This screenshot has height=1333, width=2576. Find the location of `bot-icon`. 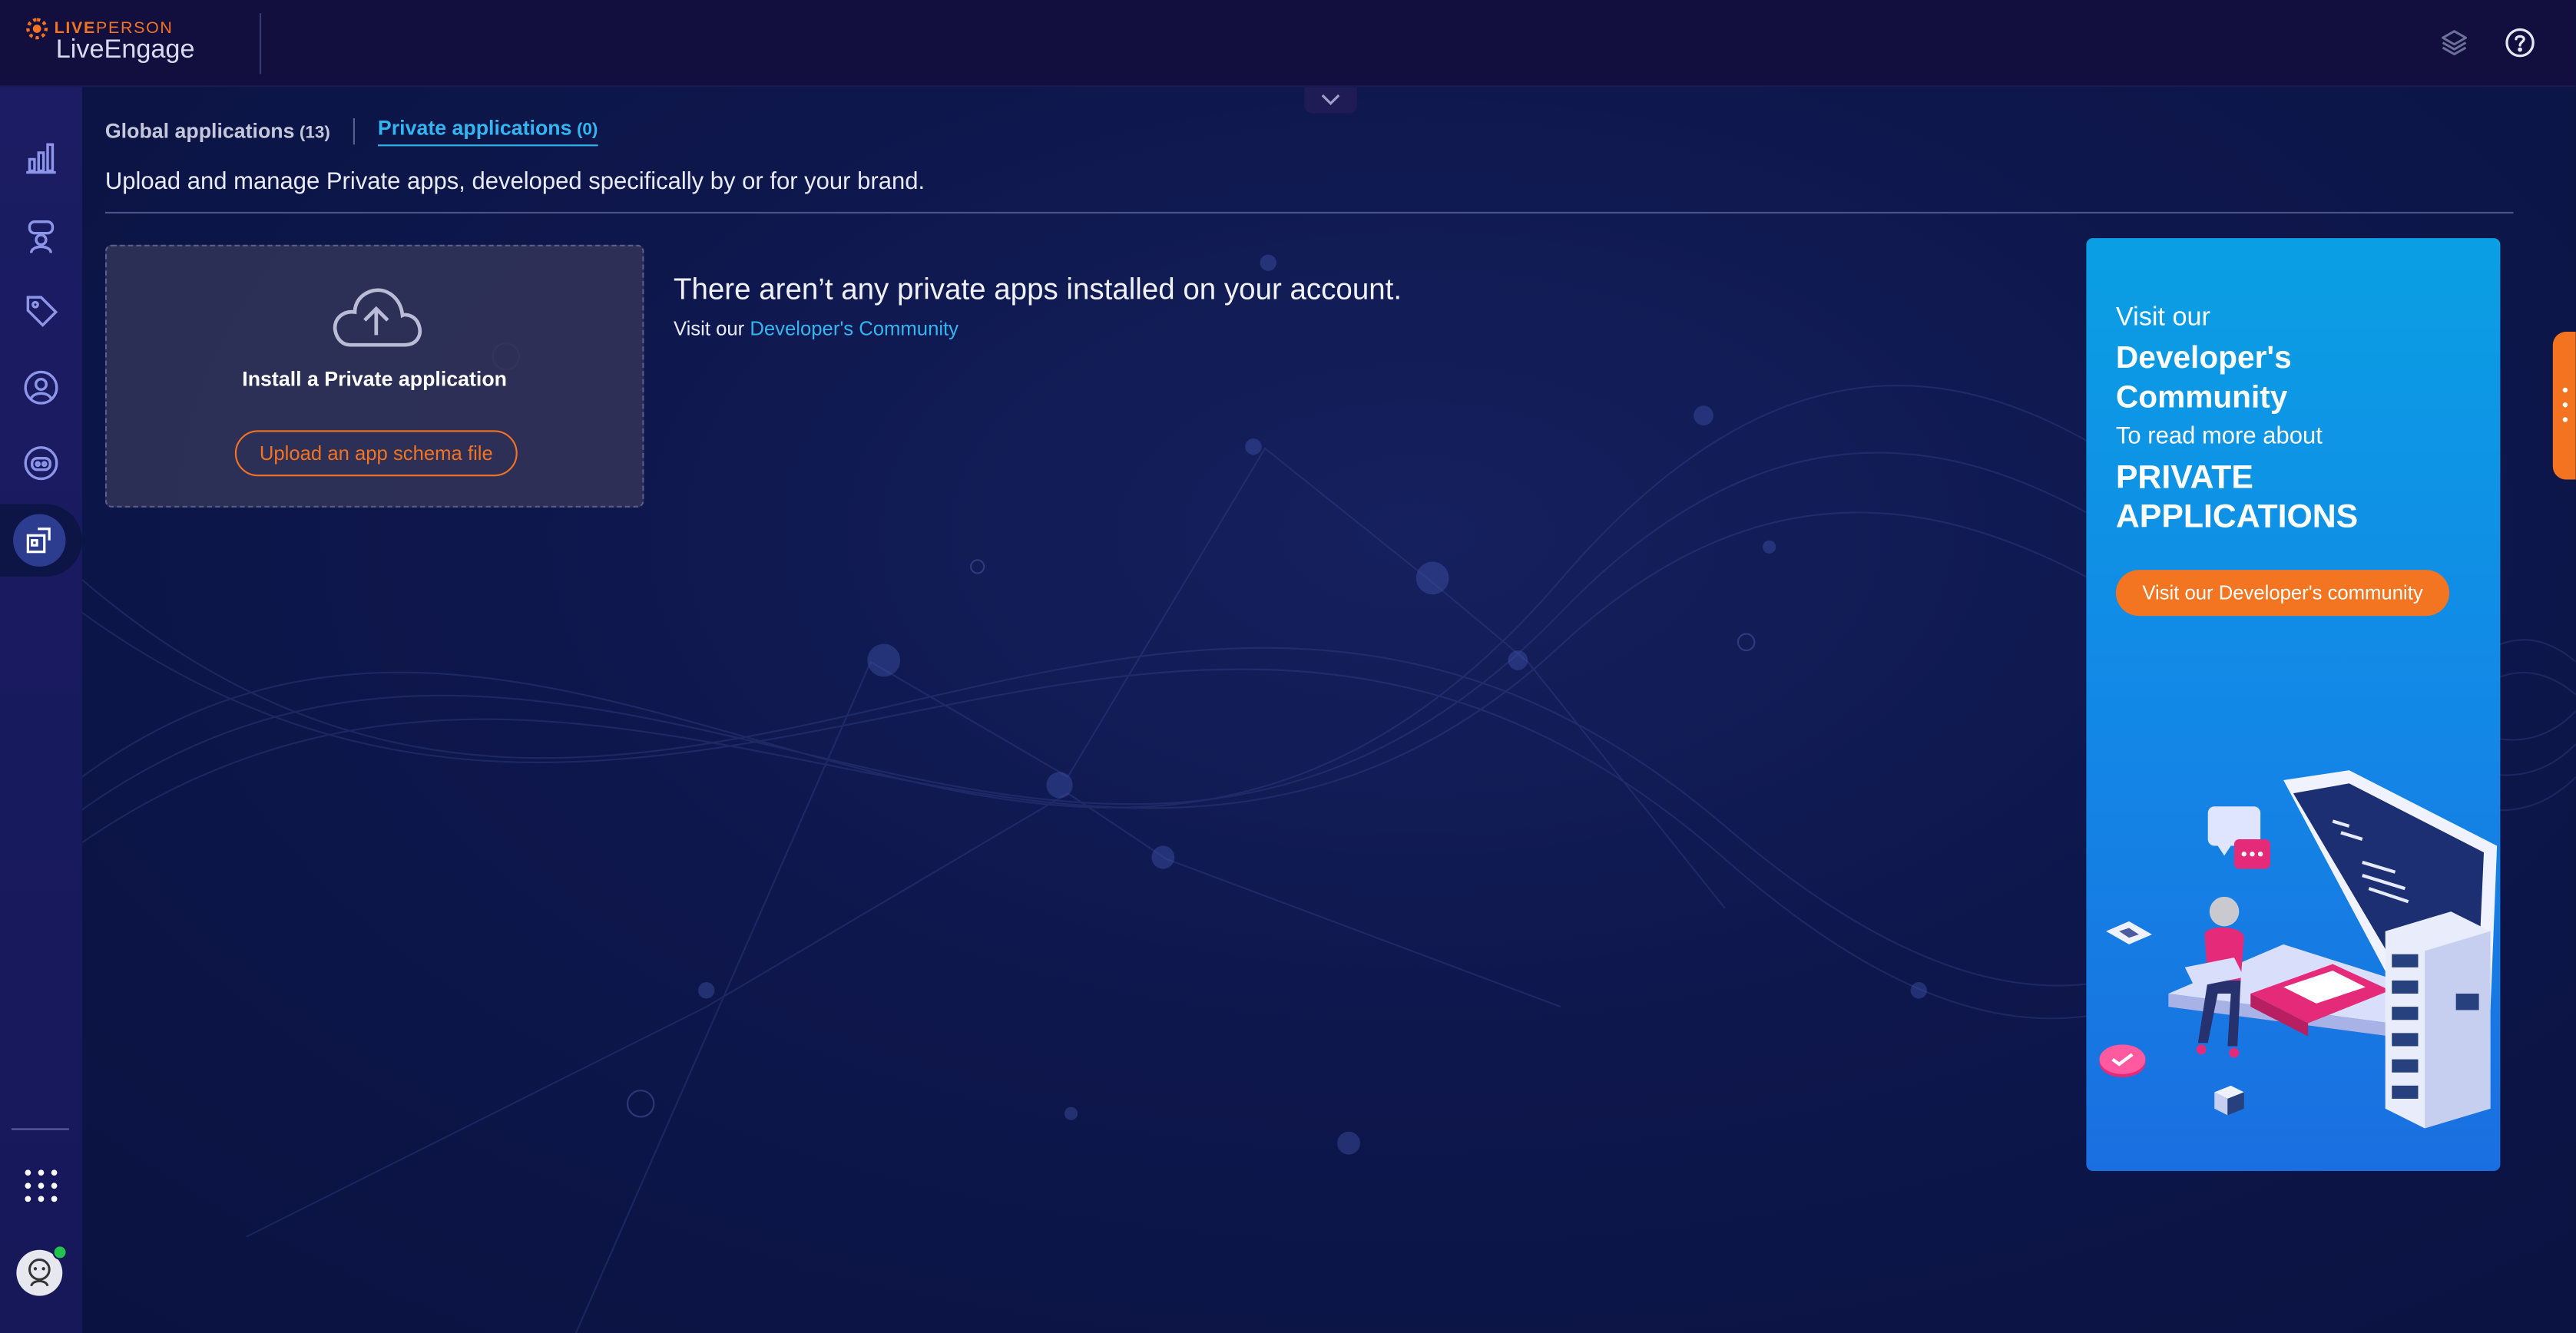

bot-icon is located at coordinates (41, 464).